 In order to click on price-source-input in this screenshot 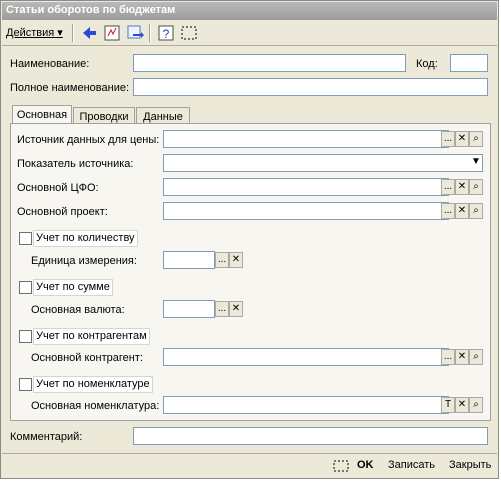, I will do `click(306, 139)`.